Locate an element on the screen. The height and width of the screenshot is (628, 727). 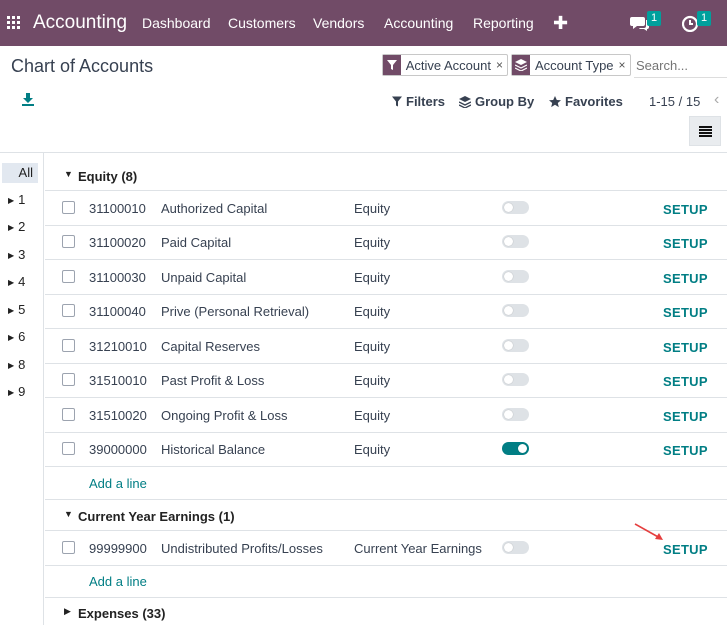
favorites-button: Favorites is located at coordinates (586, 101).